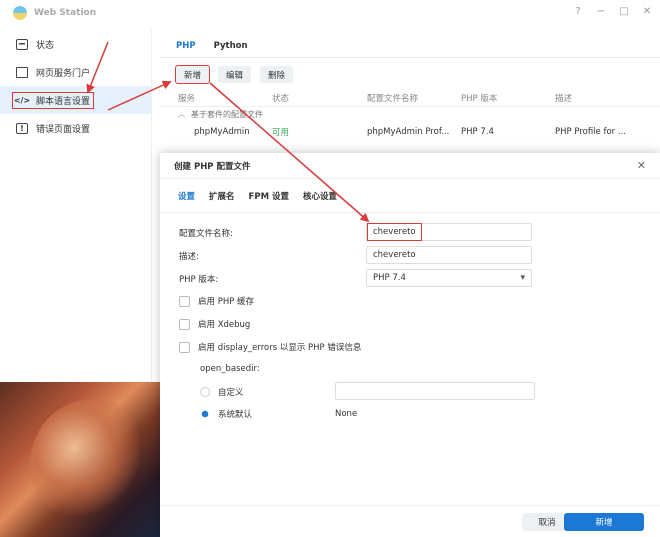 The height and width of the screenshot is (537, 660). What do you see at coordinates (281, 133) in the screenshot?
I see `status-cell: 可用` at bounding box center [281, 133].